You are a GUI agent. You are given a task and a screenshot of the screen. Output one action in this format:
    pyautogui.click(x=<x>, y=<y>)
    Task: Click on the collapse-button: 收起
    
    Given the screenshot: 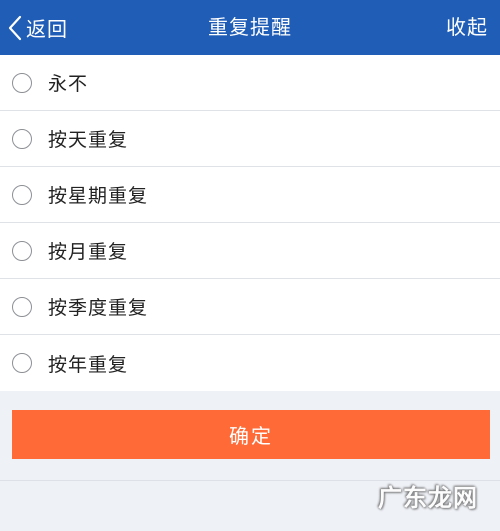 What is the action you would take?
    pyautogui.click(x=467, y=27)
    